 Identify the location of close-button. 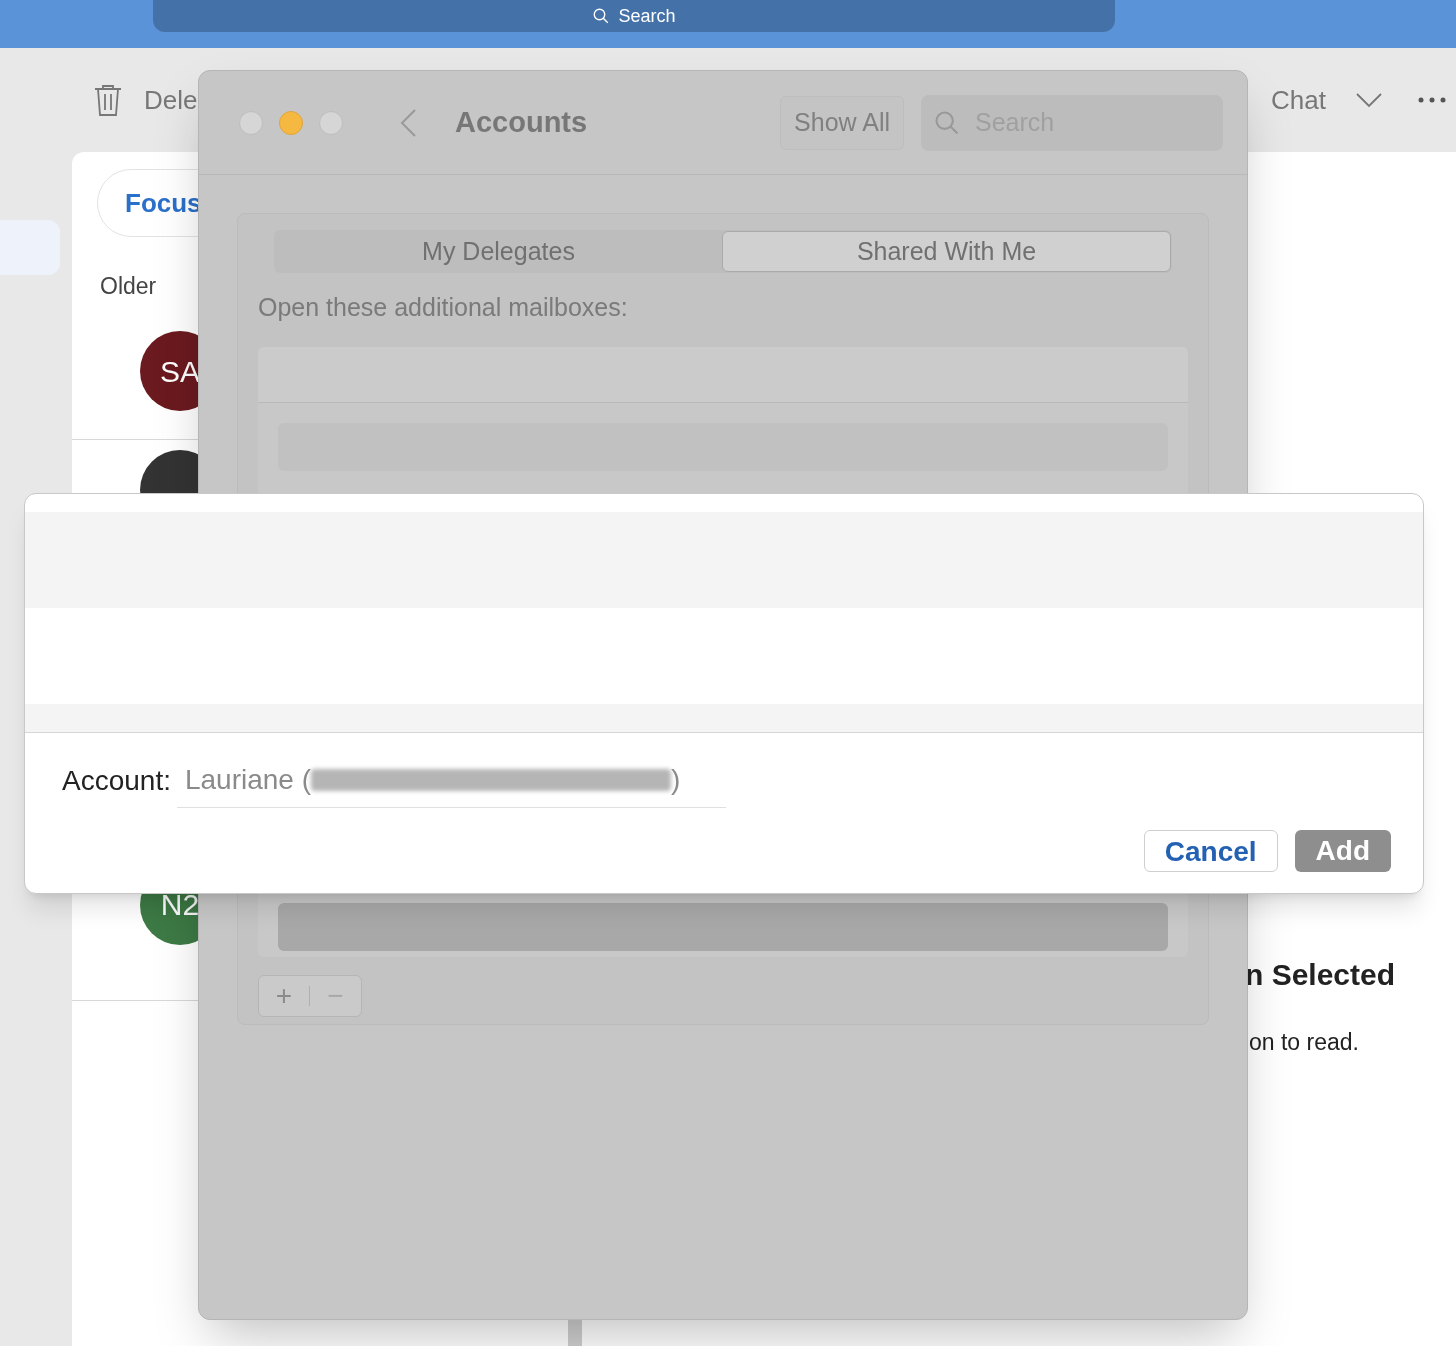
(251, 122).